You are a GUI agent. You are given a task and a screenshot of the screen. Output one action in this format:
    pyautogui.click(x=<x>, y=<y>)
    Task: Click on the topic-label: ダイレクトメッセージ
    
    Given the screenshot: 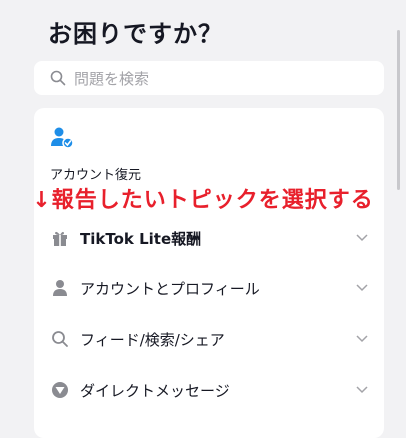 What is the action you would take?
    pyautogui.click(x=155, y=390)
    